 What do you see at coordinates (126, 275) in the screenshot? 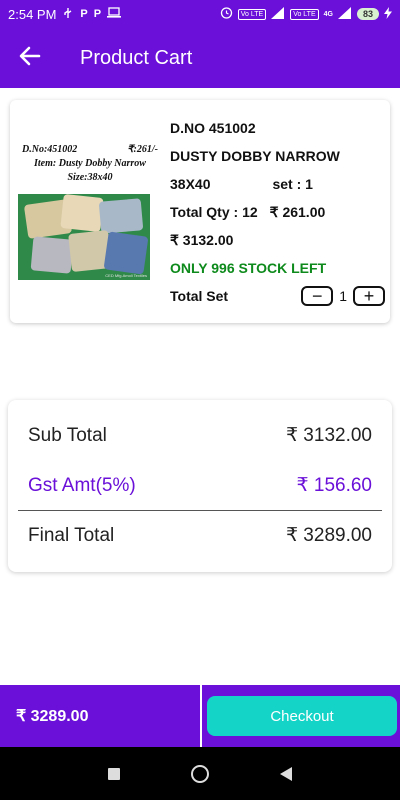
I see `thumbnail-watermark: CED Mfg.Amoli Textiles` at bounding box center [126, 275].